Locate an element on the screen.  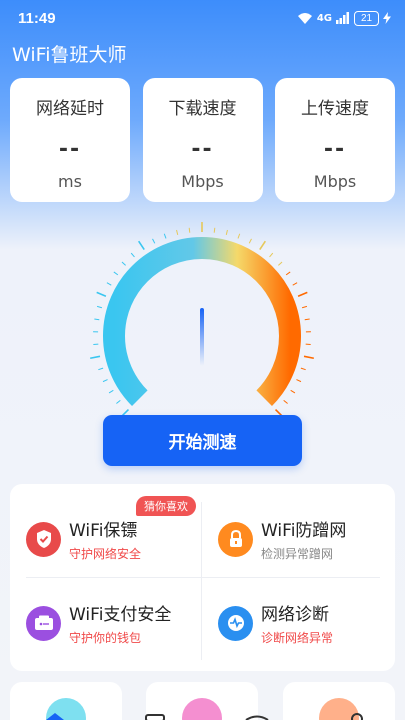
payment-security-item: WiFi支付安全 守护你的钱包 is located at coordinates (98, 623).